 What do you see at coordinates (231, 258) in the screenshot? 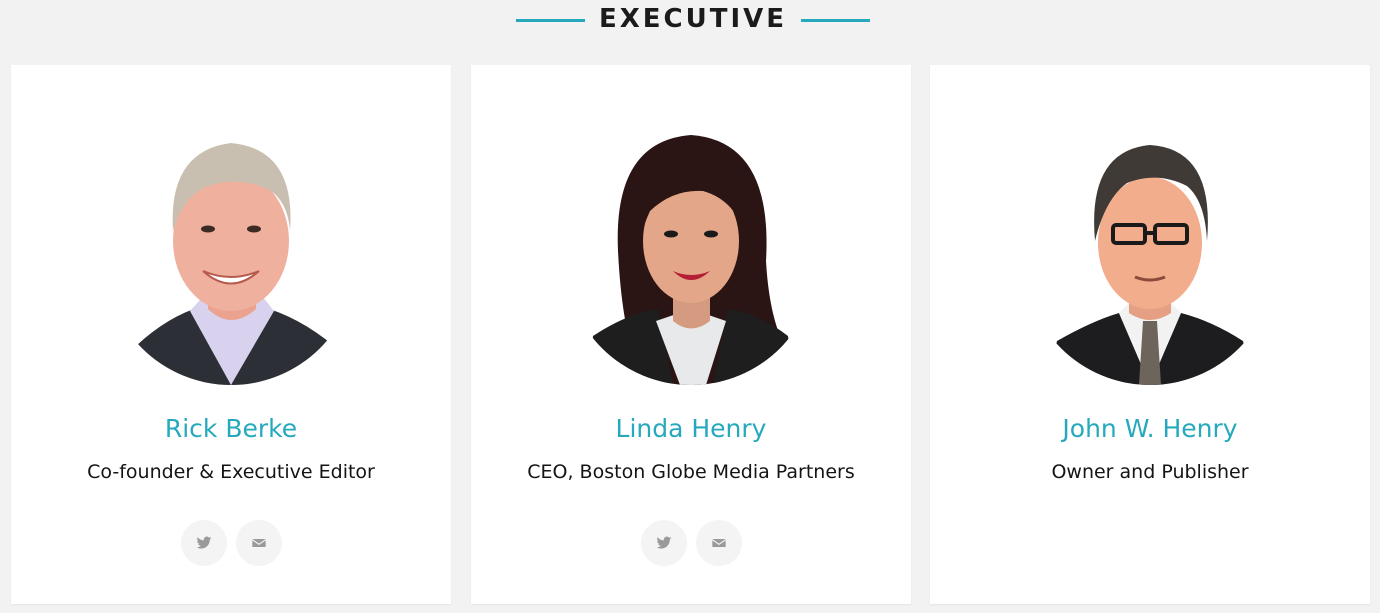
I see `portrait-rick-berke` at bounding box center [231, 258].